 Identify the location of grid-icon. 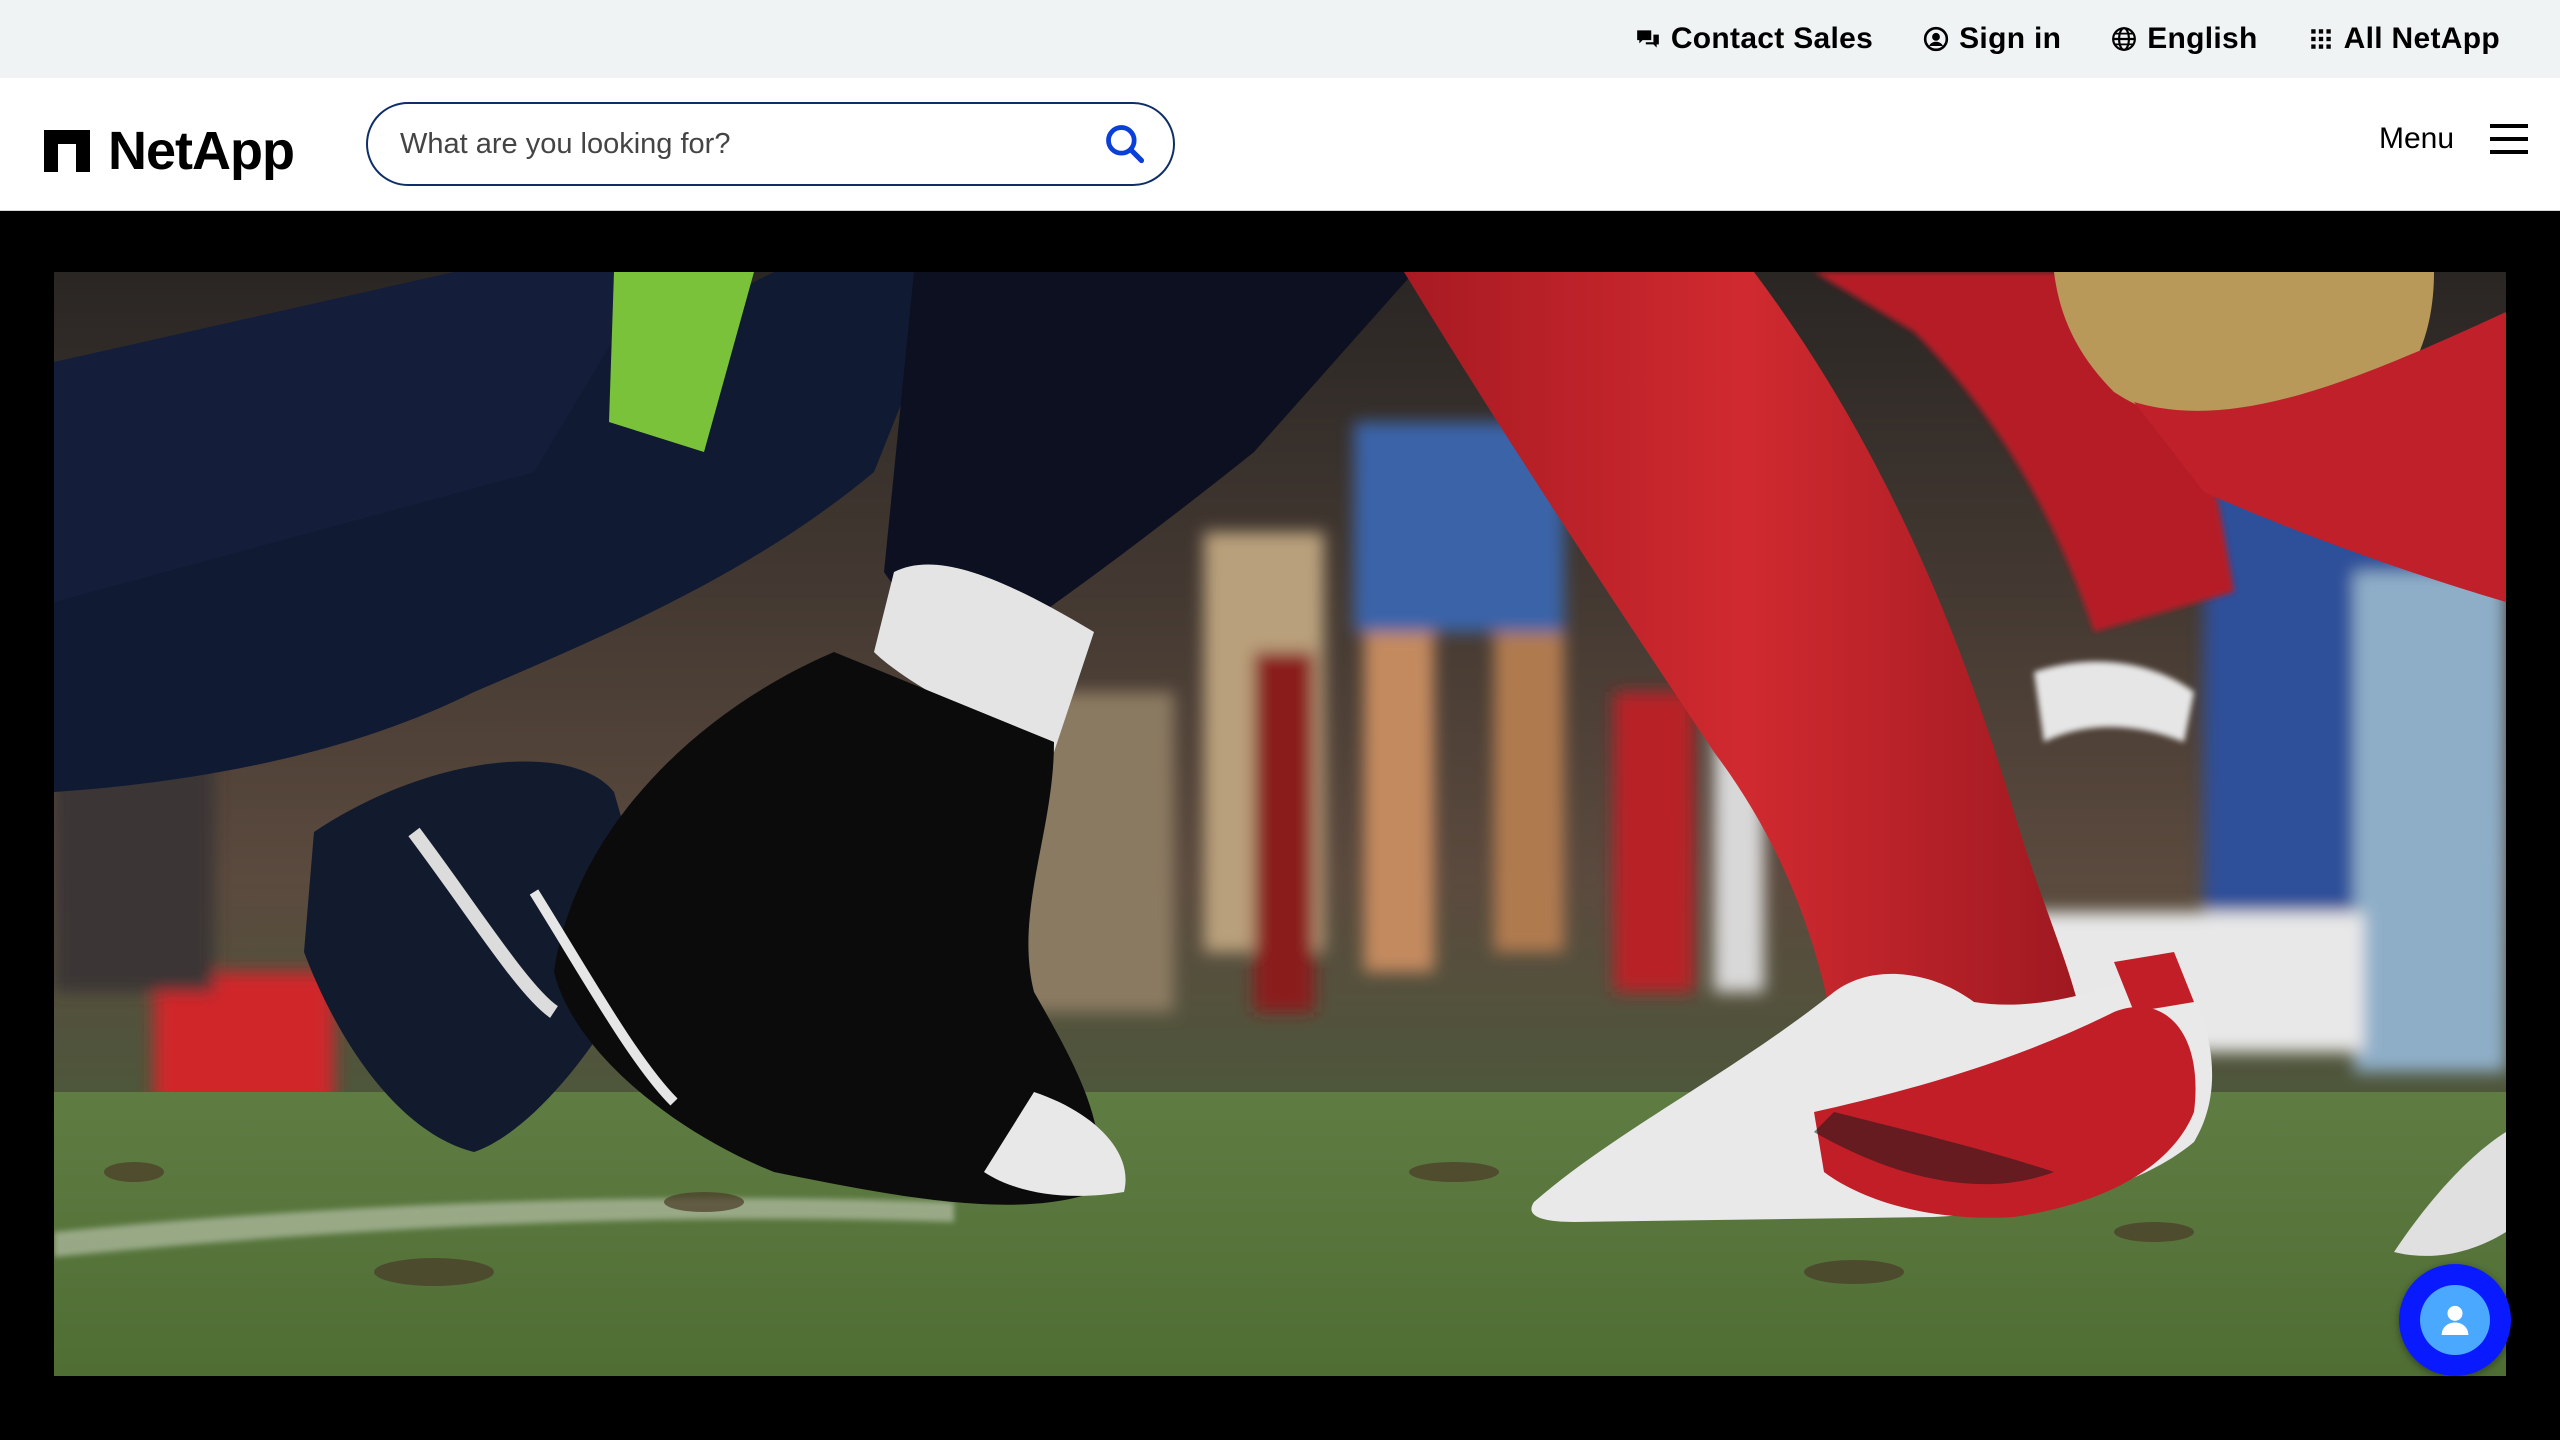
(2320, 39).